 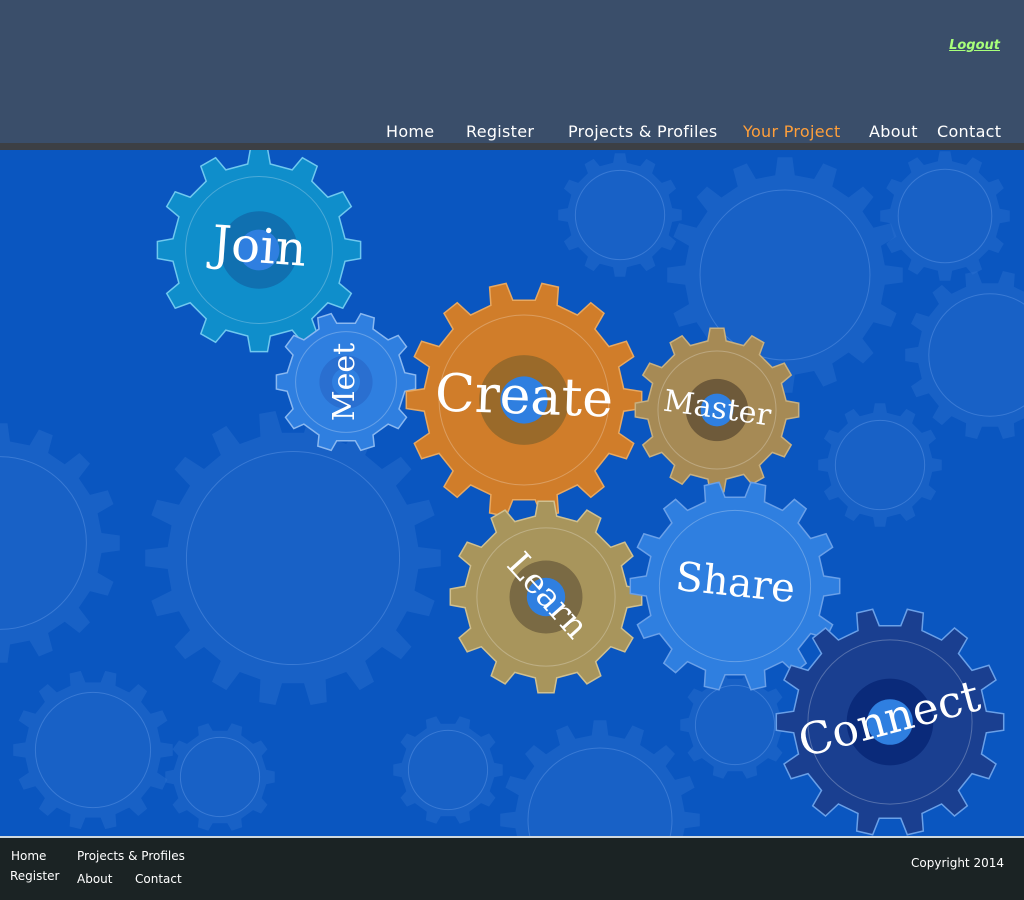 I want to click on footer-contact-link: Contact, so click(x=158, y=879).